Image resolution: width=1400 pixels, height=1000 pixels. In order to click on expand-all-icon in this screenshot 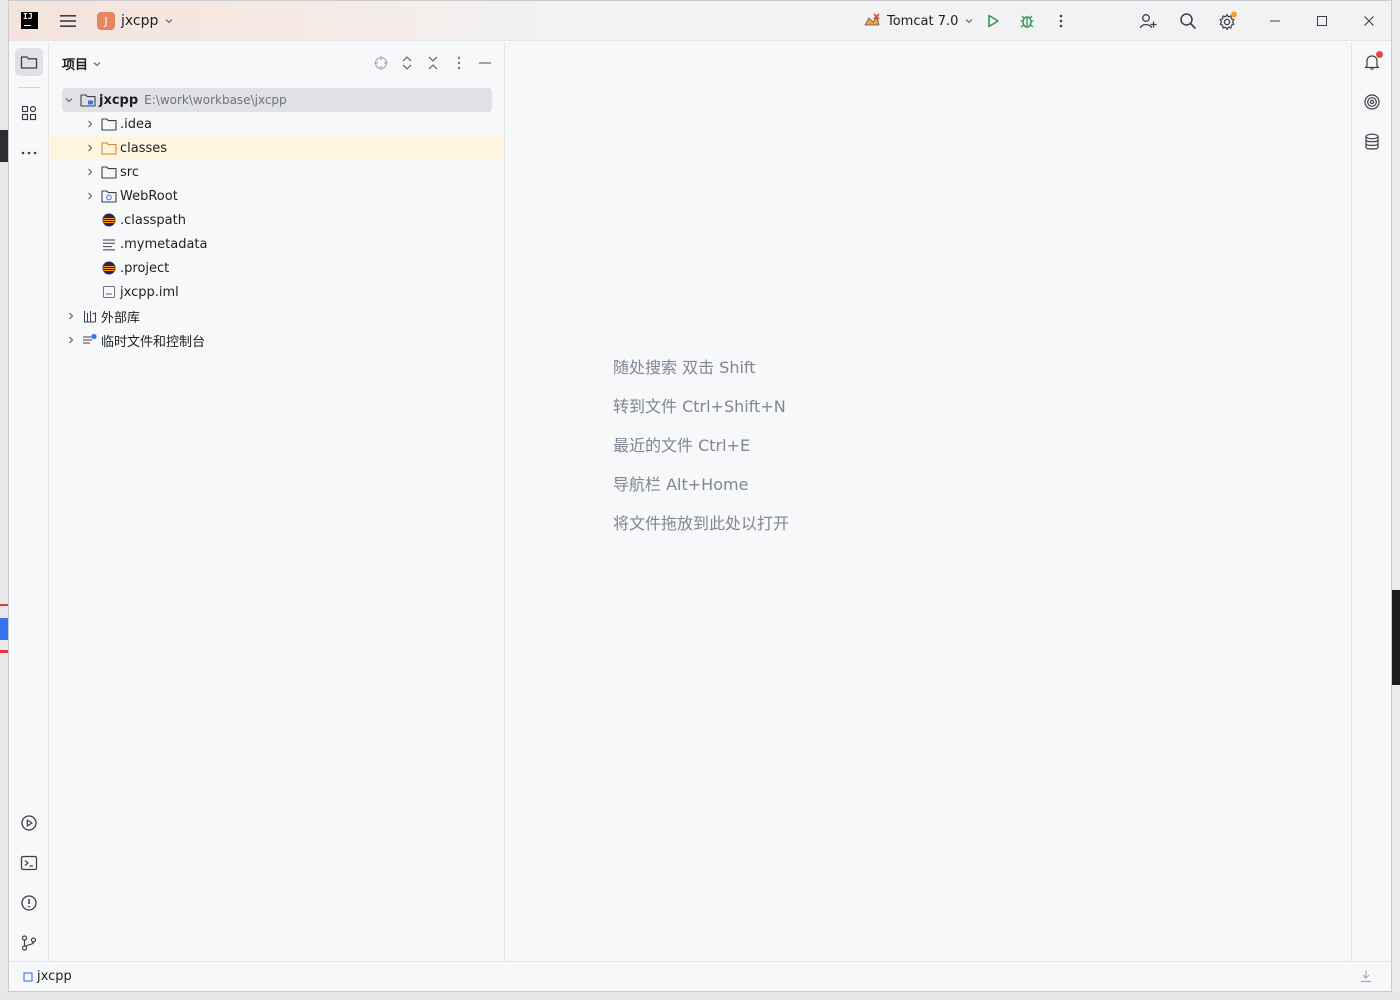, I will do `click(407, 63)`.